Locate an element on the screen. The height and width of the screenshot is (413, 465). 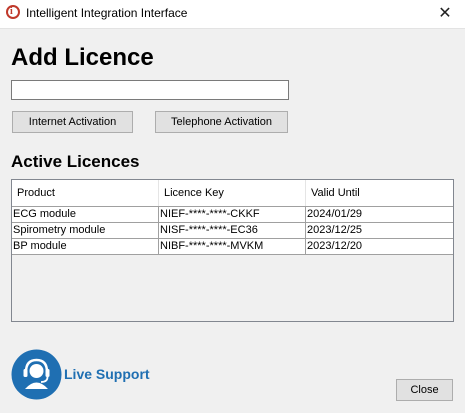
table-row: BP module NIBF-****-****-MVKM 2023/12/20 is located at coordinates (232, 246).